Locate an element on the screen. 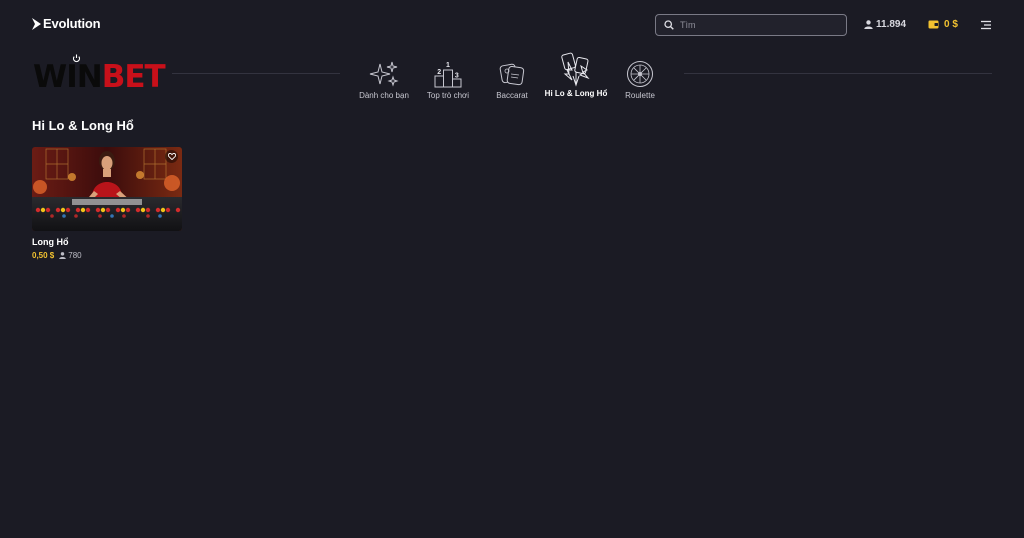  category-hilo-dragon-tiger: Hi Lo & Long Hổ is located at coordinates (576, 75).